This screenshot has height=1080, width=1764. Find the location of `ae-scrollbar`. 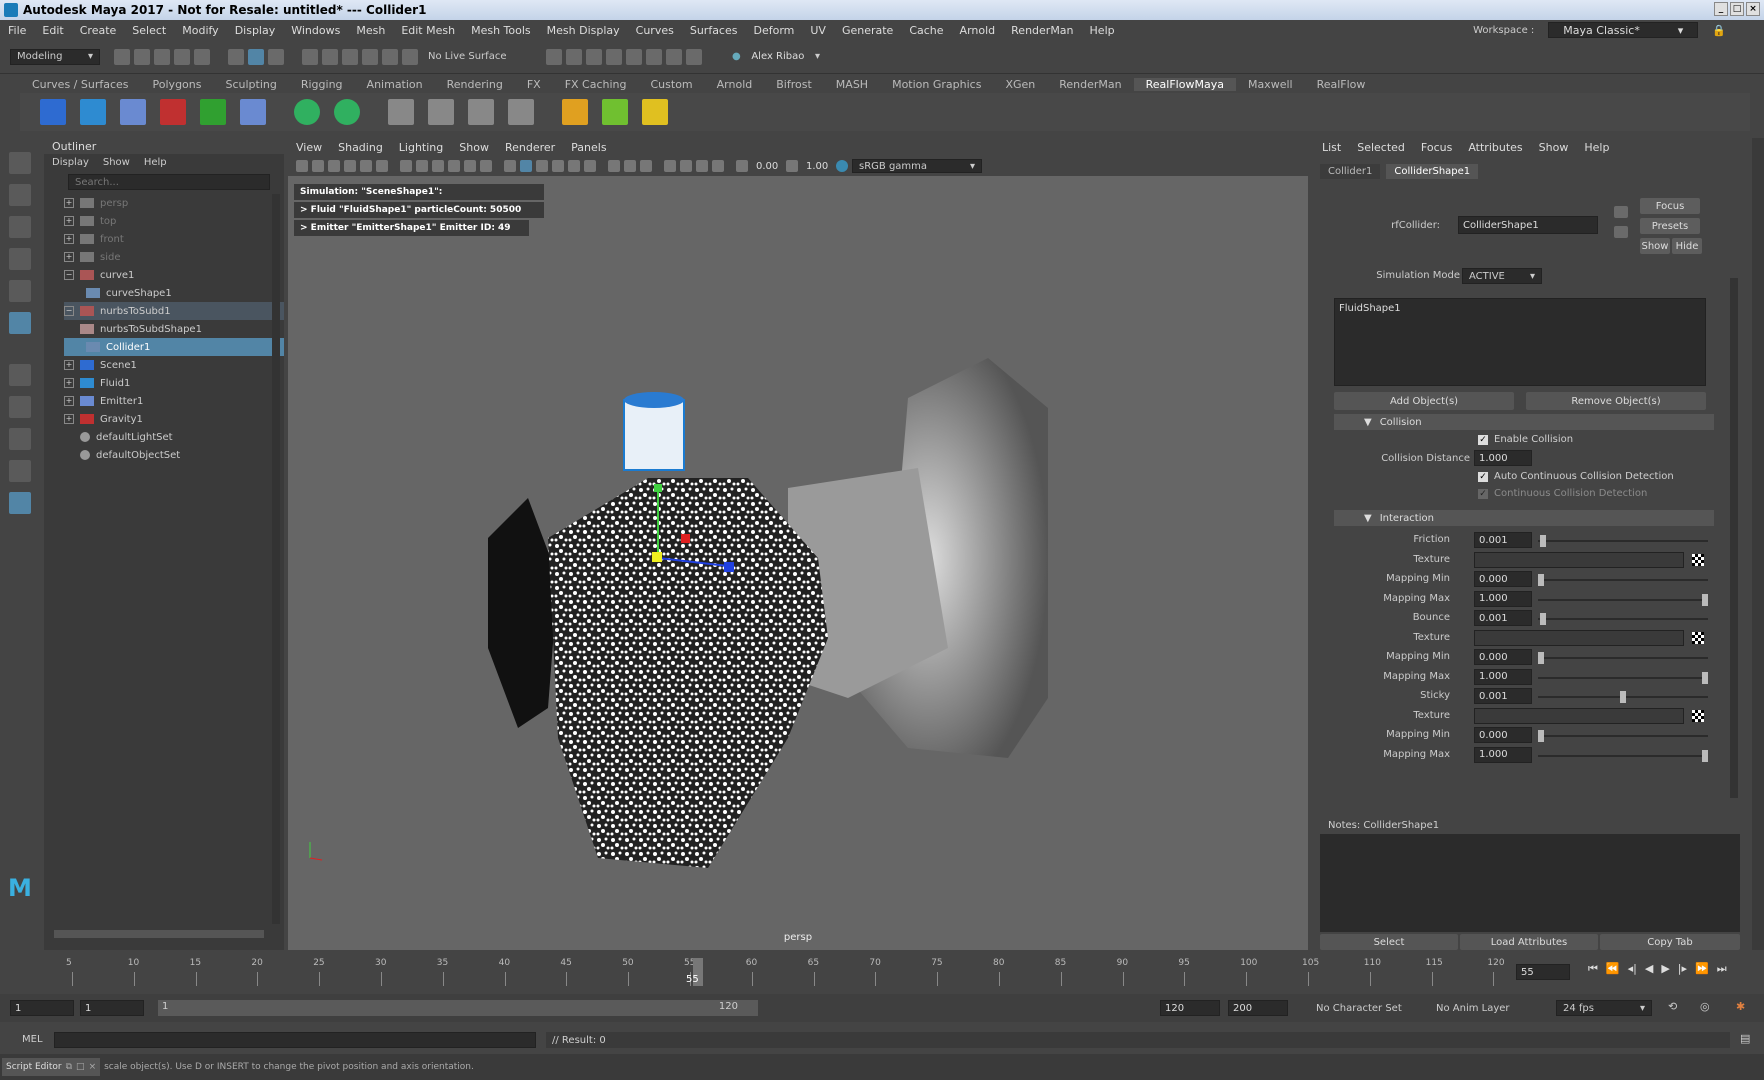

ae-scrollbar is located at coordinates (1734, 538).